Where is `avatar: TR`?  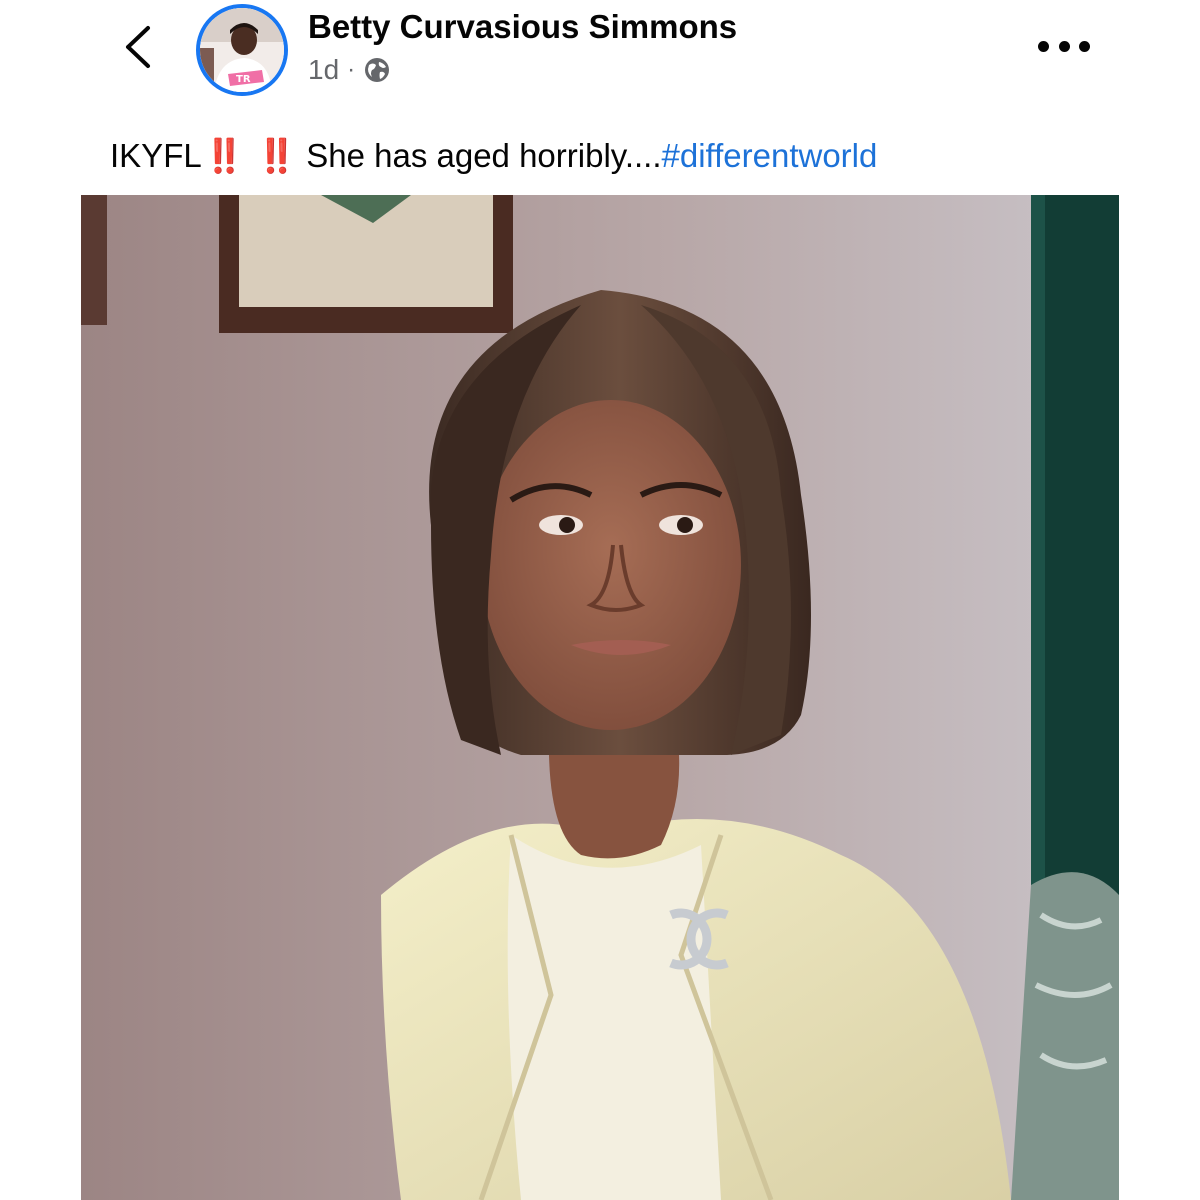
avatar: TR is located at coordinates (242, 50).